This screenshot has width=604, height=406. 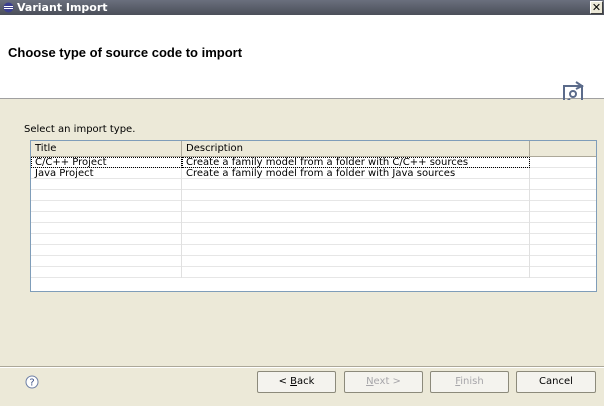 I want to click on close-icon: ✕, so click(x=596, y=7).